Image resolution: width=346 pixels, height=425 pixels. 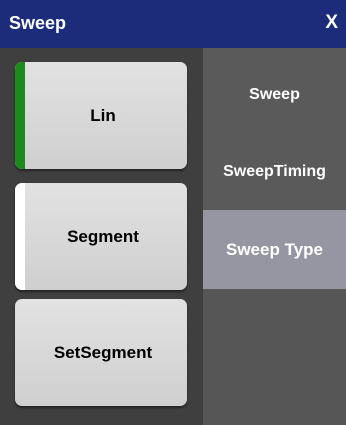 I want to click on lin-button: Lin, so click(x=101, y=115).